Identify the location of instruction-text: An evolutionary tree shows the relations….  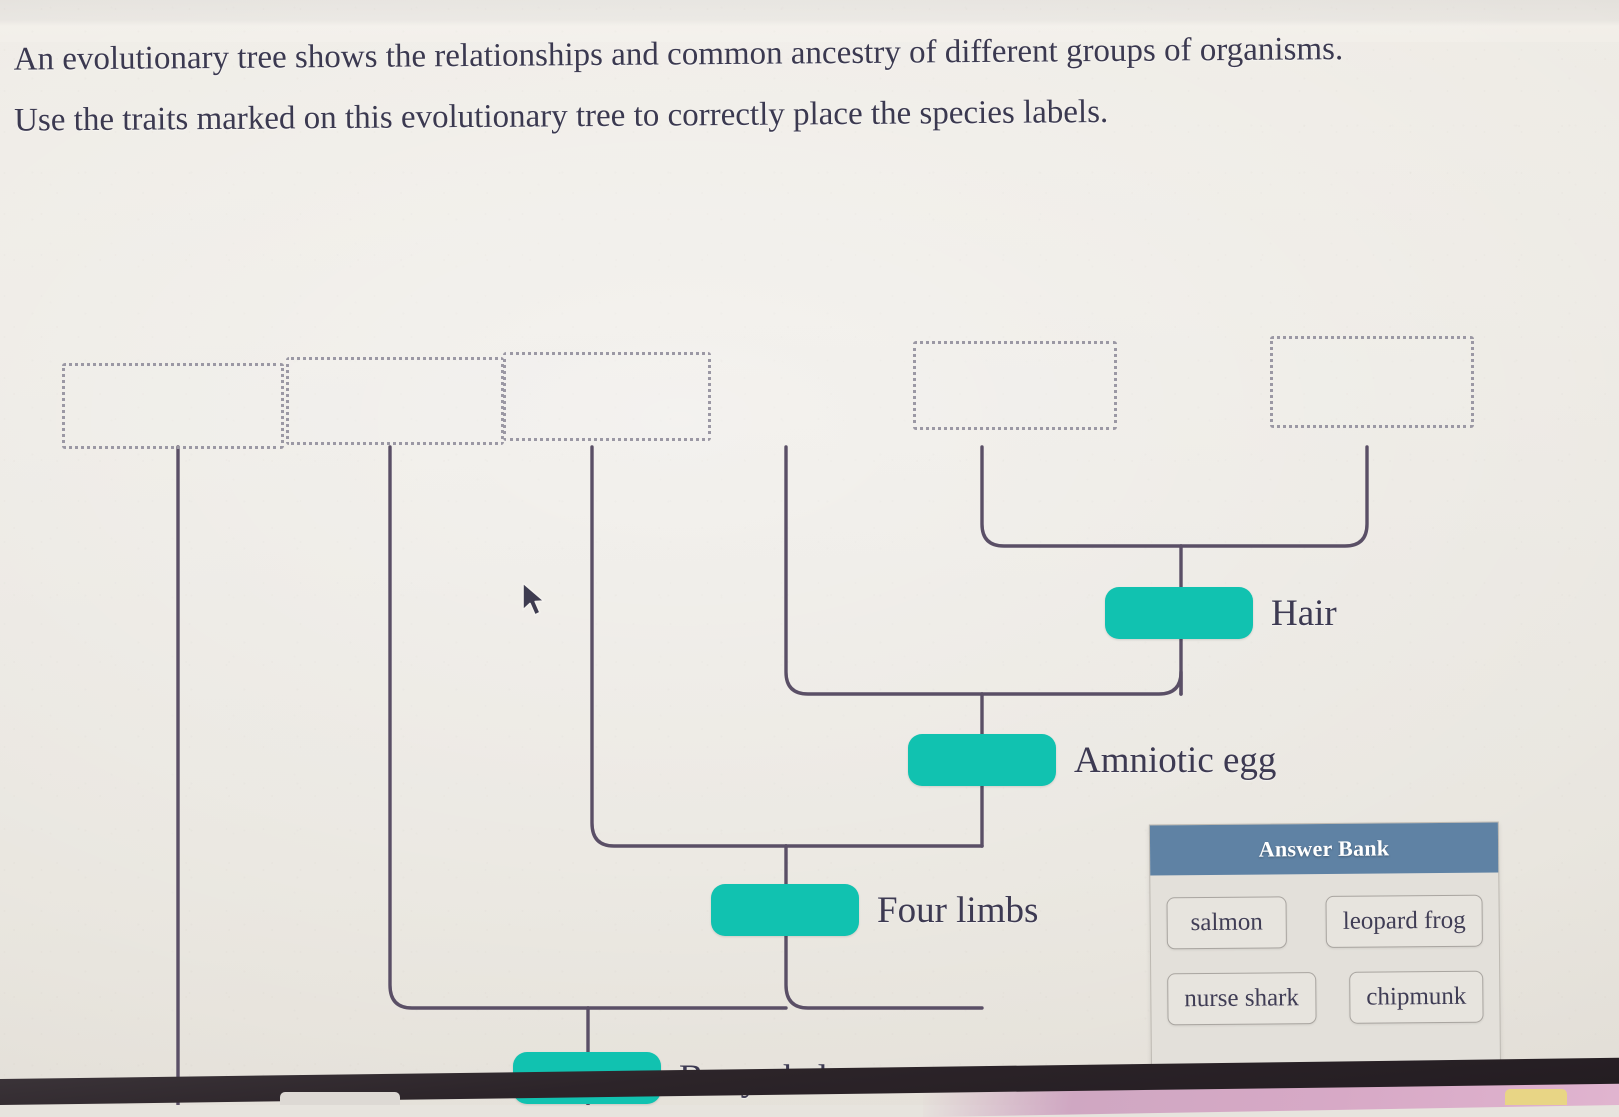
(724, 98).